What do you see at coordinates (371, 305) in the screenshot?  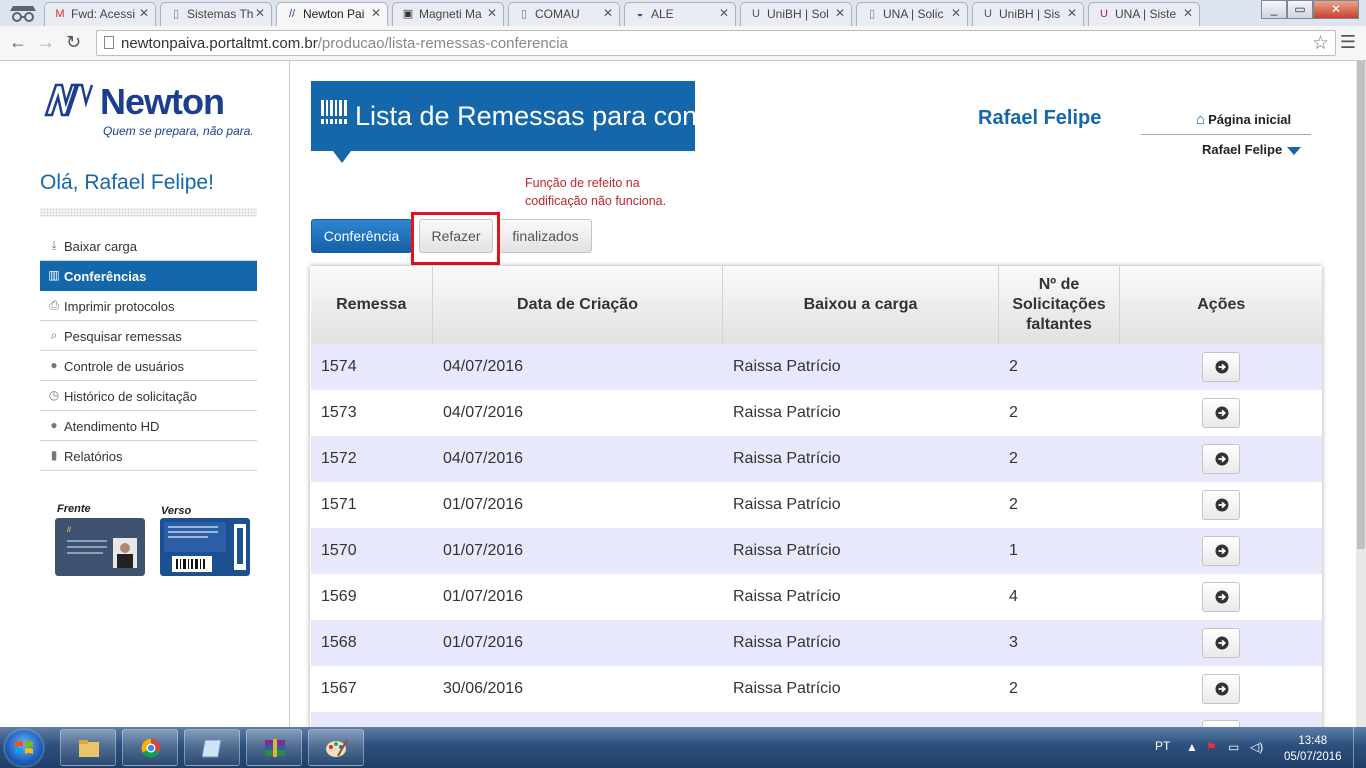 I see `col-header-remessa: Remessa` at bounding box center [371, 305].